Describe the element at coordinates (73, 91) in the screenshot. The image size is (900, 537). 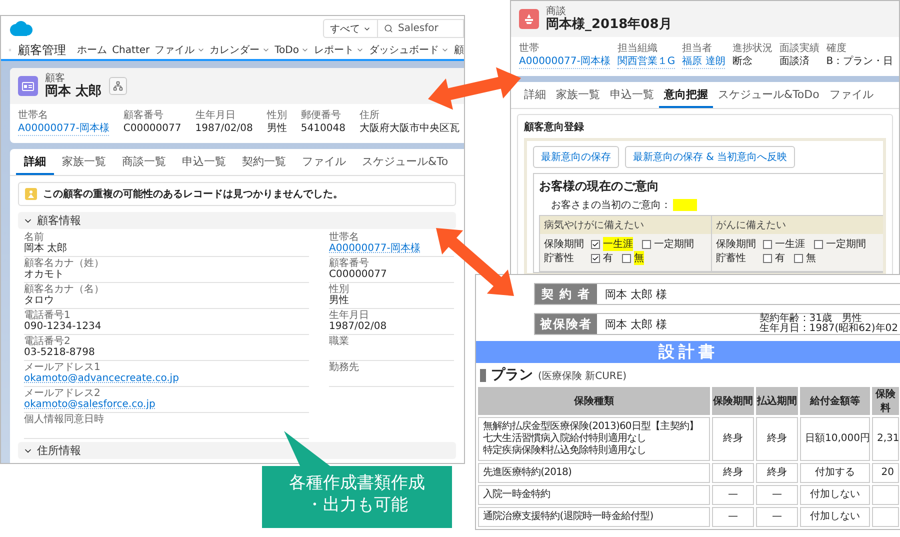
I see `record-title: 岡本 太郎` at that location.